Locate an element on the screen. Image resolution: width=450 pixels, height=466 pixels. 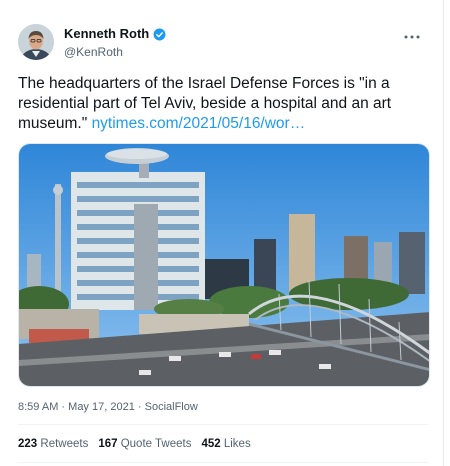
more-horizontal-icon is located at coordinates (412, 35).